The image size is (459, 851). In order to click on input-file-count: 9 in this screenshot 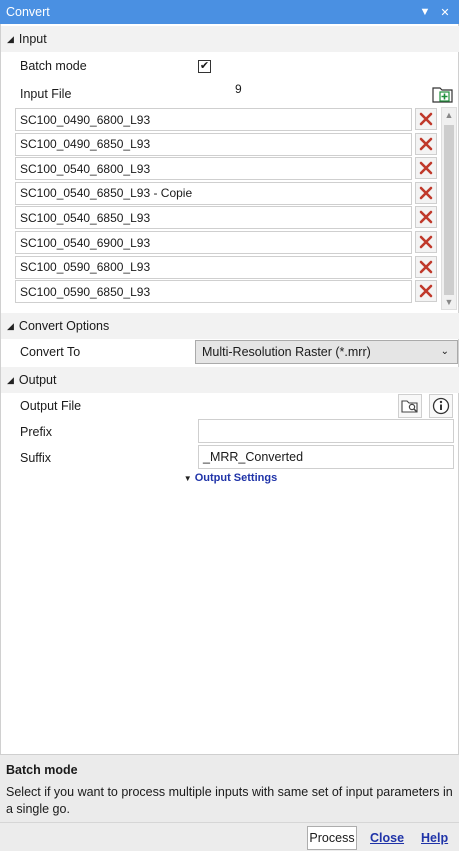, I will do `click(238, 89)`.